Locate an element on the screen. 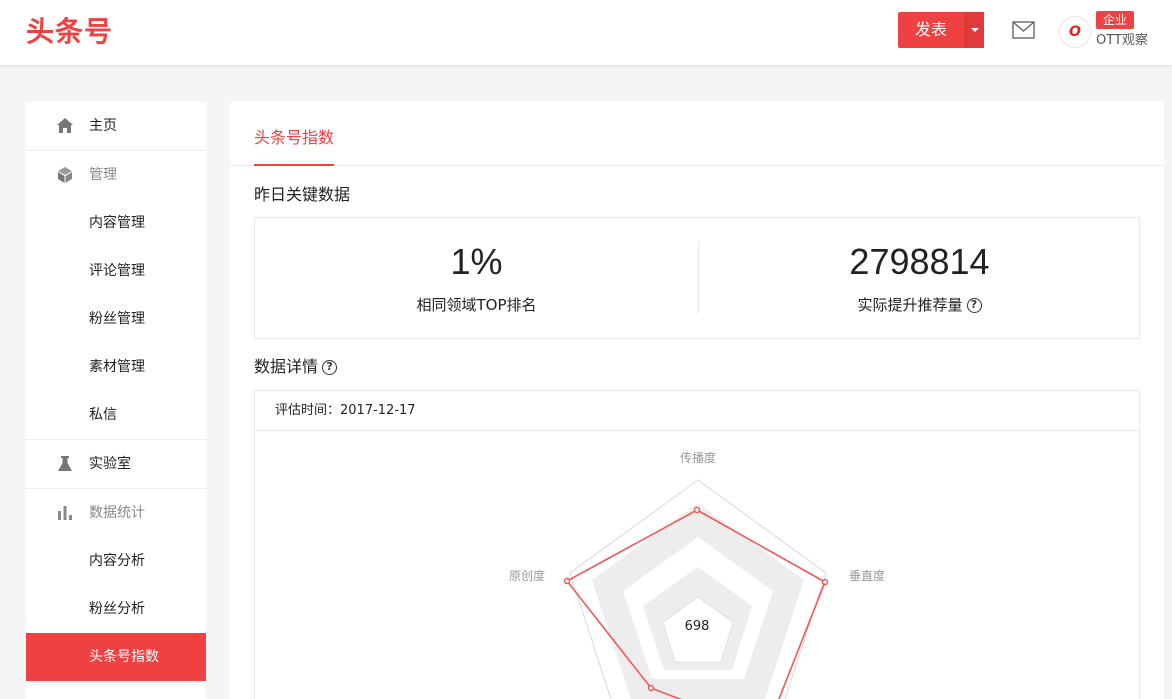  avatar: O is located at coordinates (1075, 32).